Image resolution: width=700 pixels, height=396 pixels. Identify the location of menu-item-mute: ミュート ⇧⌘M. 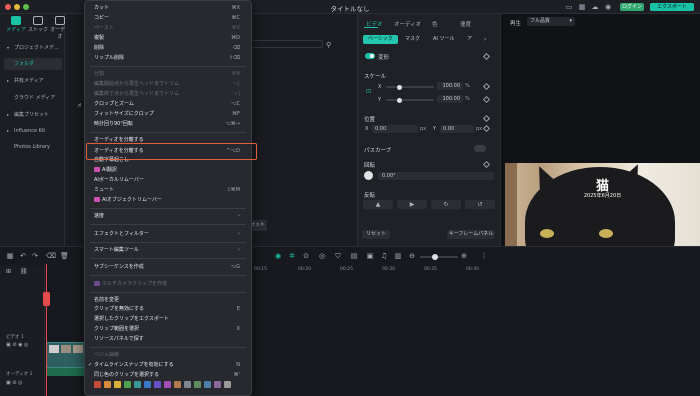
(170, 190).